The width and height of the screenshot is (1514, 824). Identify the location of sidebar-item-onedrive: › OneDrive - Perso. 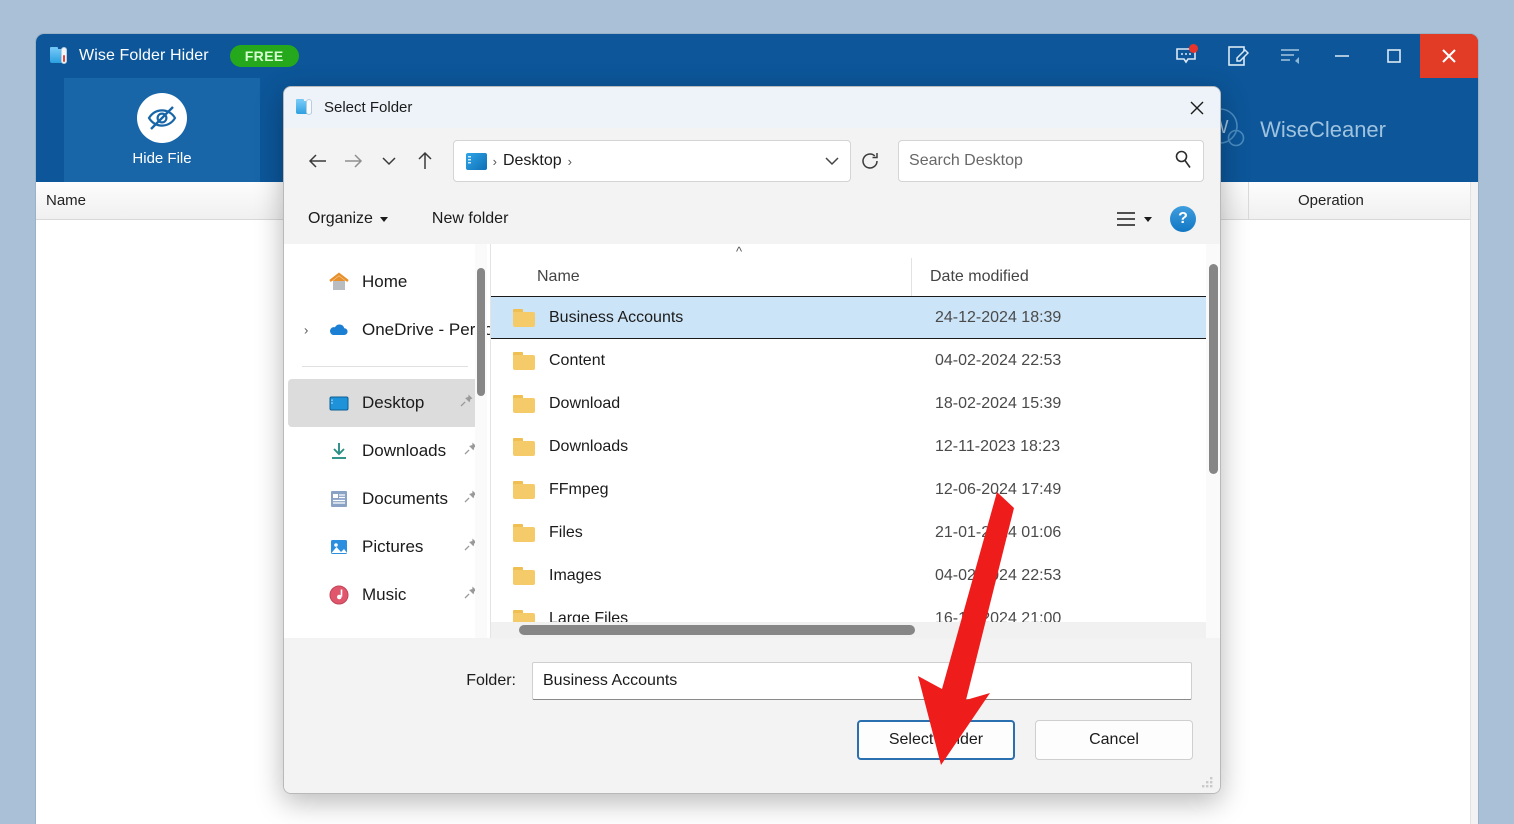
(387, 330).